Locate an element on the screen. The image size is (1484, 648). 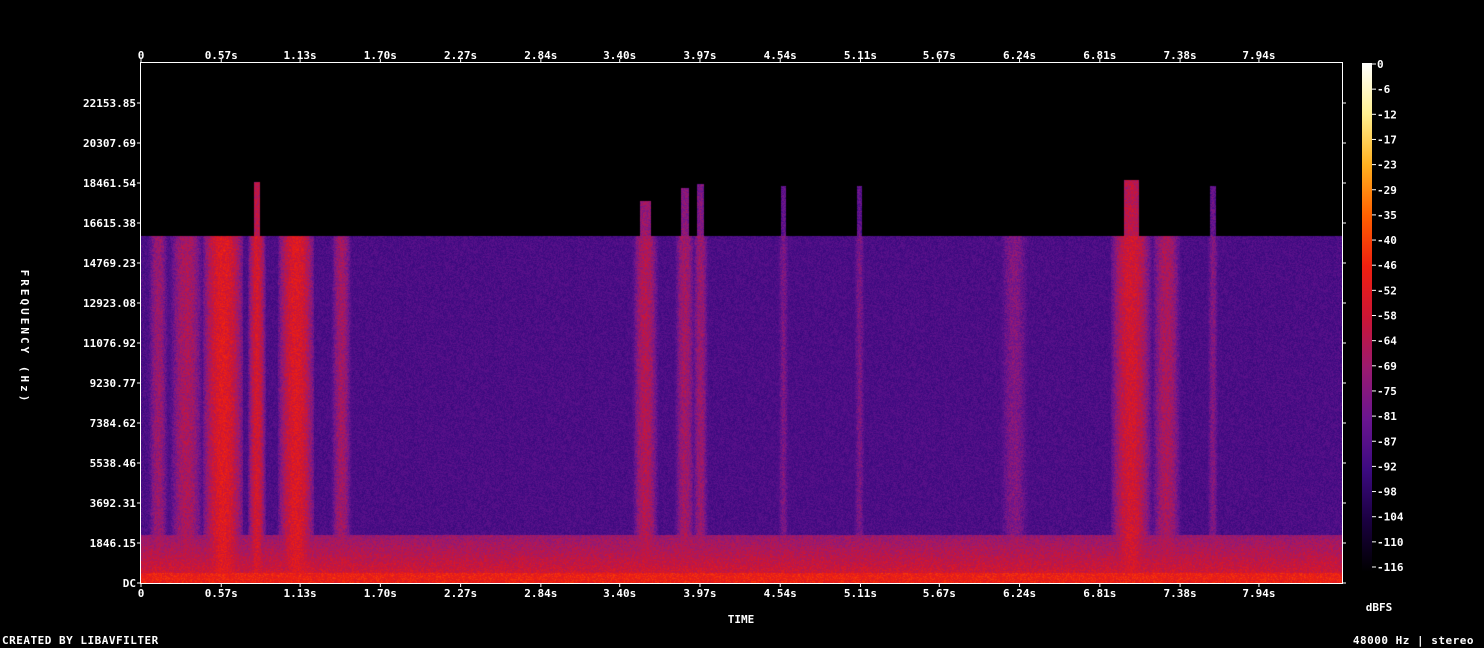
colorbar-tick-label: -64 is located at coordinates (1387, 341).